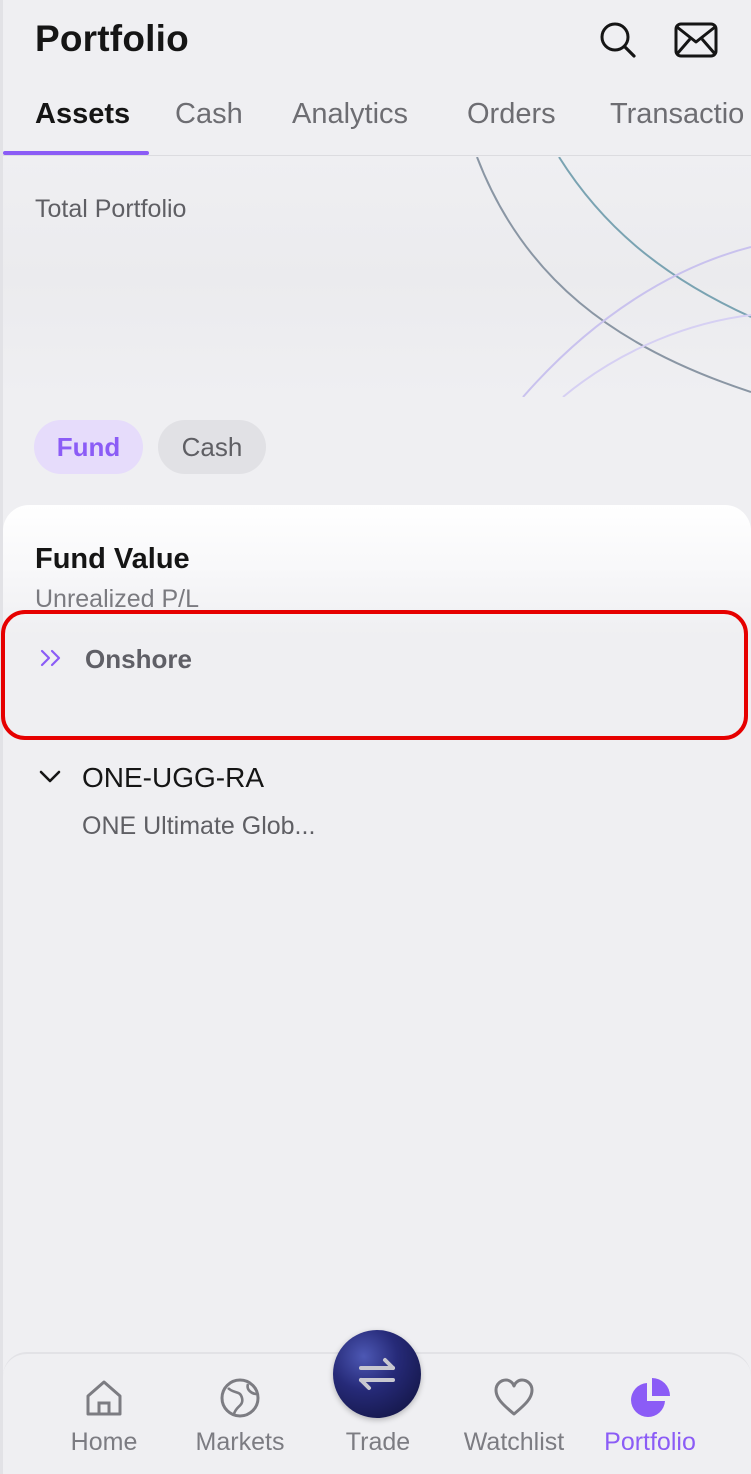 This screenshot has width=751, height=1474. I want to click on nav-home: Home, so click(104, 1422).